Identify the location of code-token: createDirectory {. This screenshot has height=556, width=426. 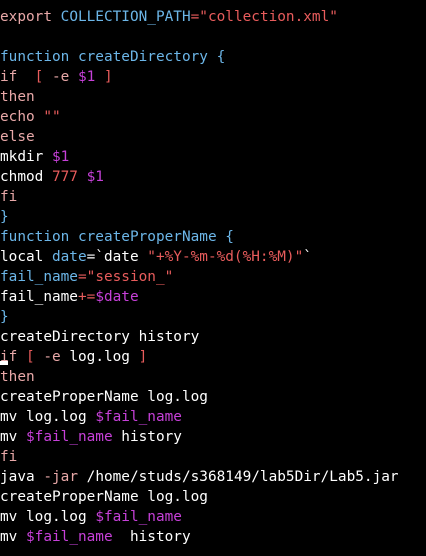
(151, 57).